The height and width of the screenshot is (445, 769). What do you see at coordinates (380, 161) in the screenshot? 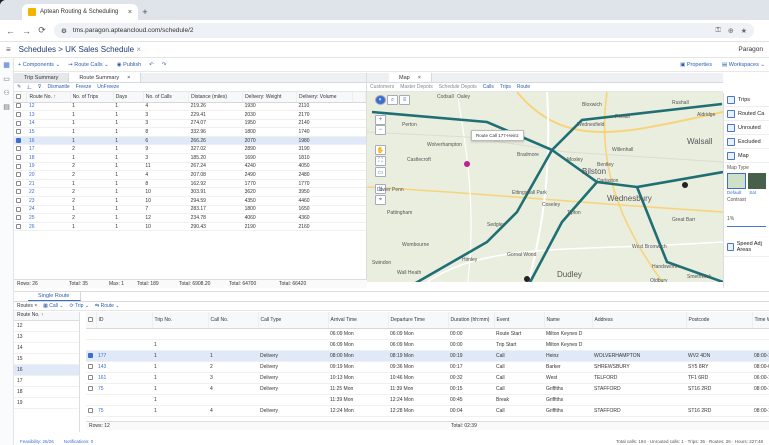
I see `select-lasso-icon: ⛶` at bounding box center [380, 161].